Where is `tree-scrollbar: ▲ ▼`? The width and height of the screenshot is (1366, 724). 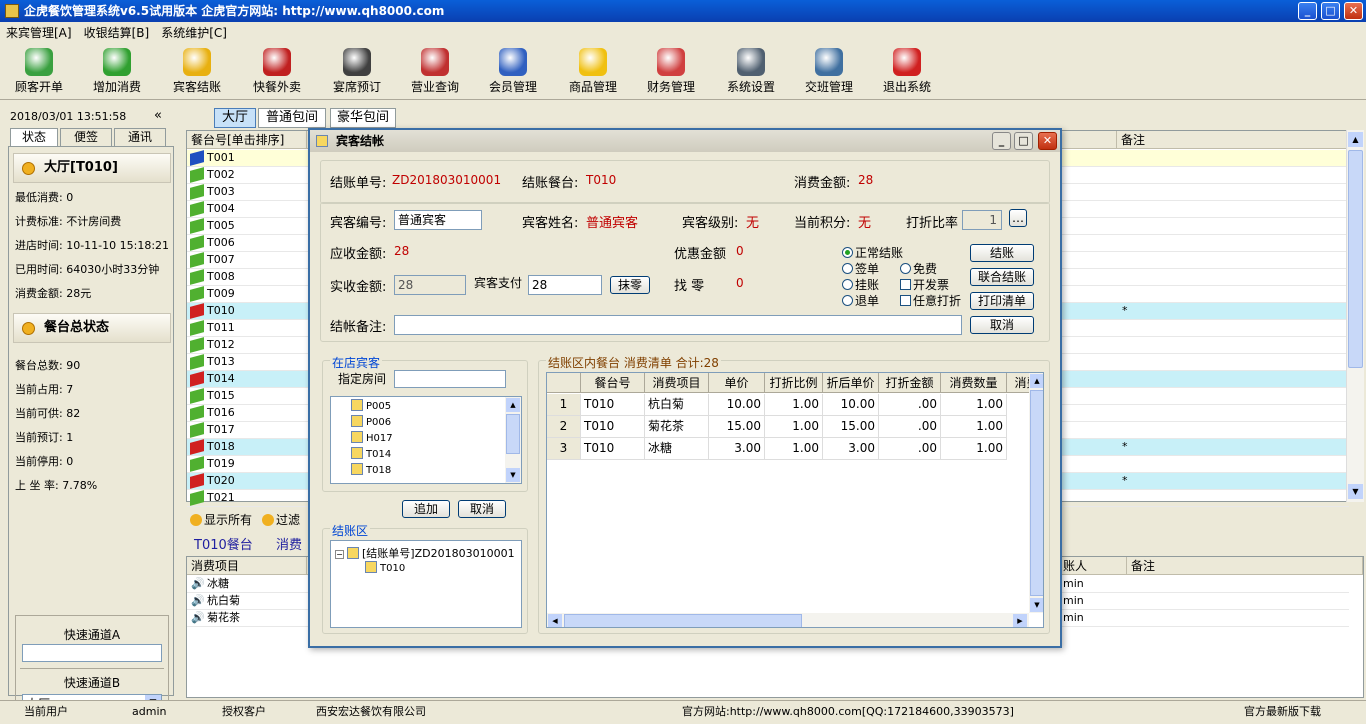 tree-scrollbar: ▲ ▼ is located at coordinates (513, 440).